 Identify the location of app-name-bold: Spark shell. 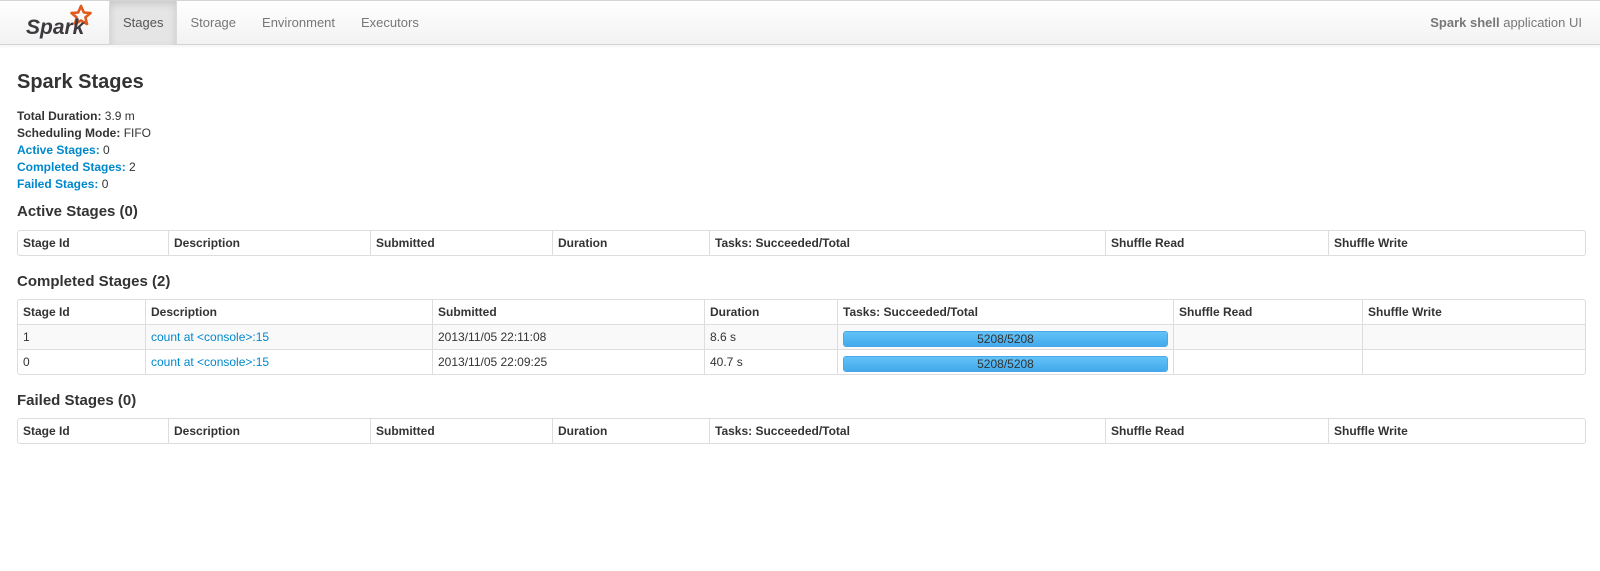
(1465, 22).